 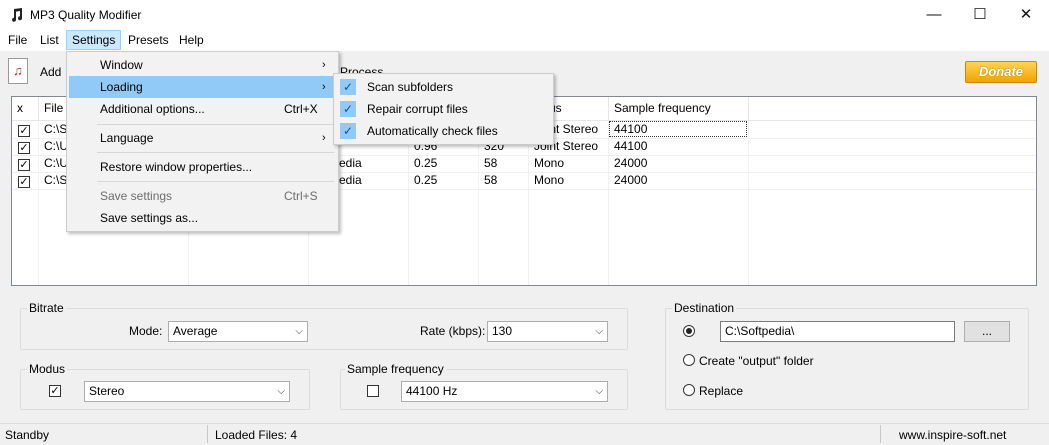 I want to click on window-title: MP3 Quality Modifier, so click(x=86, y=15).